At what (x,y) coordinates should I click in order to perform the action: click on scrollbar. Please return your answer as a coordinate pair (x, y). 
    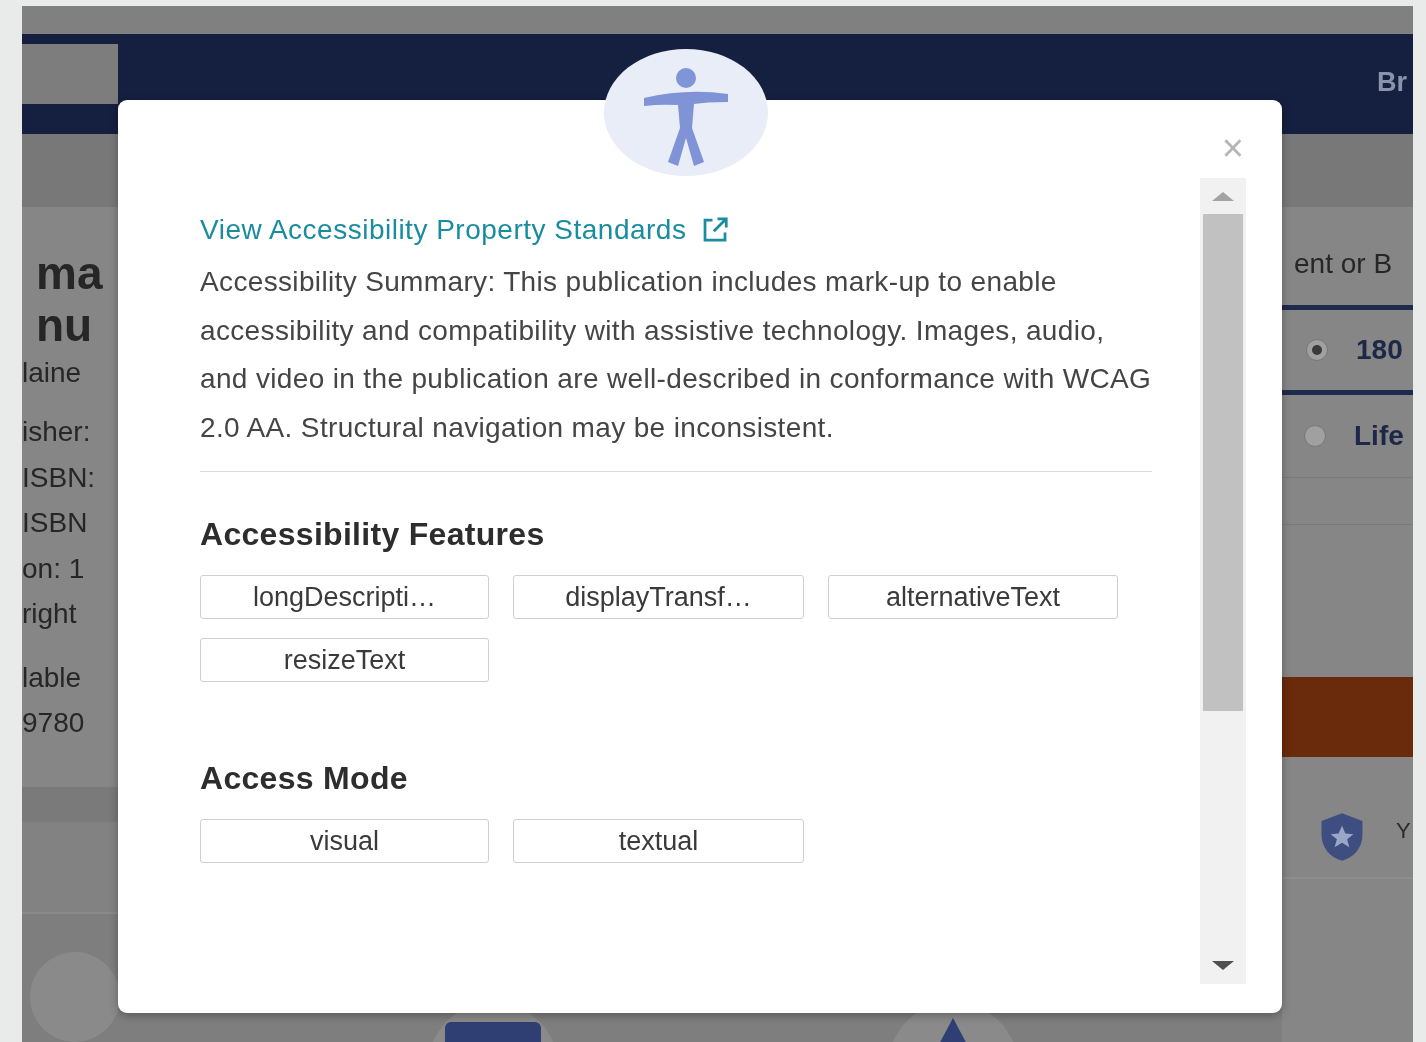
    Looking at the image, I should click on (1223, 581).